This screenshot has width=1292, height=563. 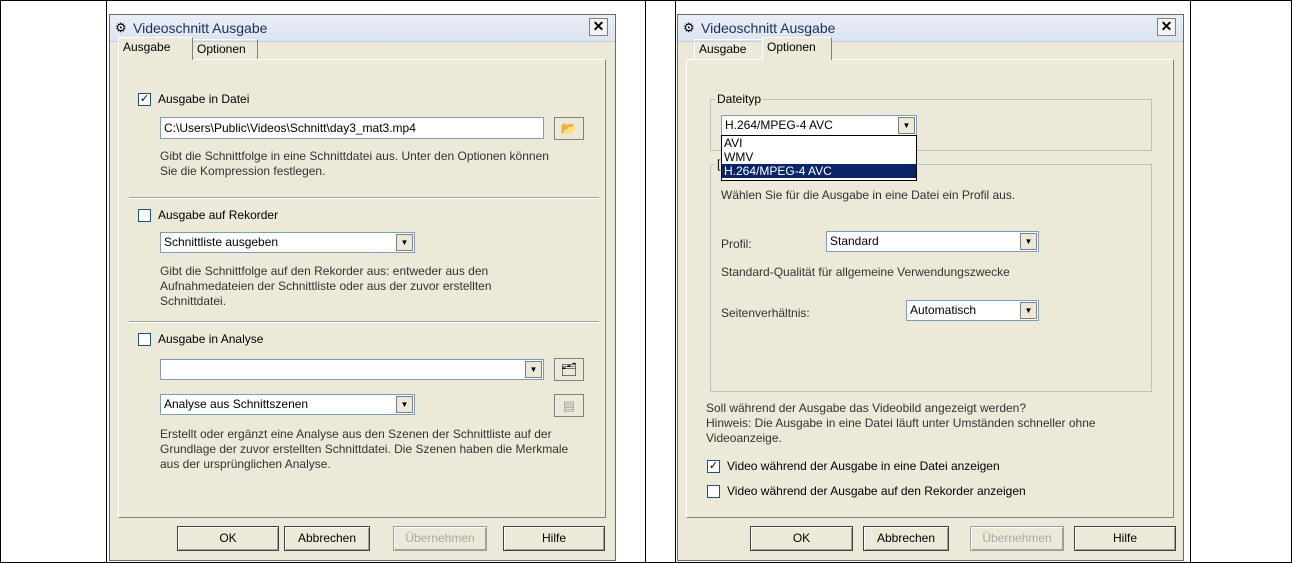 I want to click on analysis-mode-select: Analyse aus Schnittszenen ▼, so click(x=287, y=404).